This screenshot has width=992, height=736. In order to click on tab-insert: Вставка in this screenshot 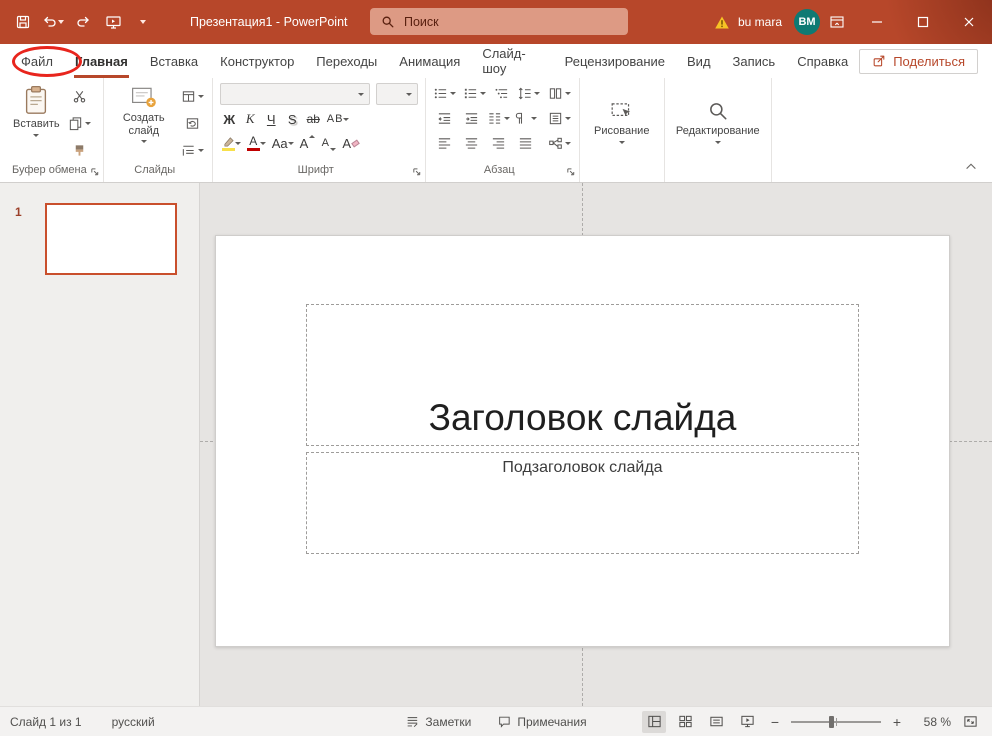, I will do `click(174, 61)`.